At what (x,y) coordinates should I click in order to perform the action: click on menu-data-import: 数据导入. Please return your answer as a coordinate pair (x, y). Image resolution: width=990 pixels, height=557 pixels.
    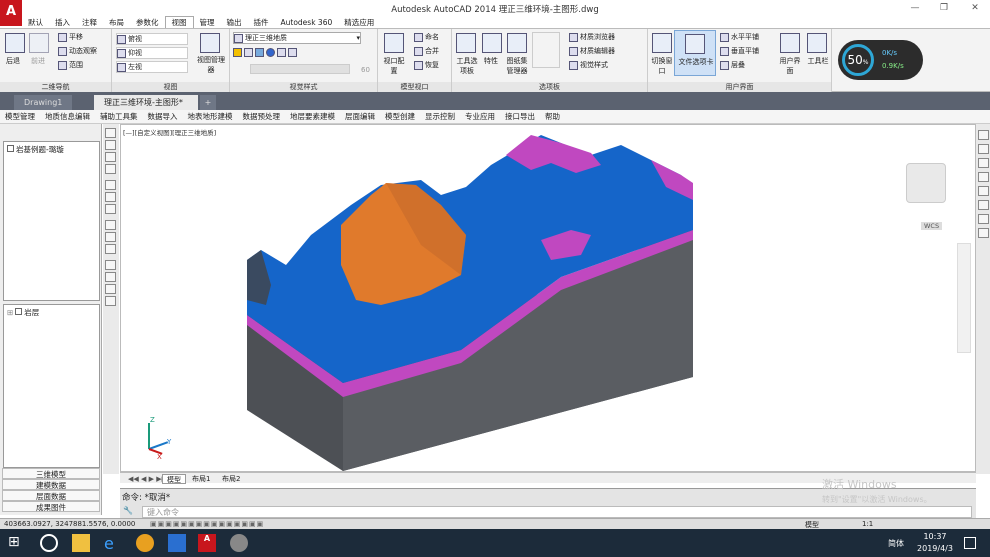
    Looking at the image, I should click on (163, 117).